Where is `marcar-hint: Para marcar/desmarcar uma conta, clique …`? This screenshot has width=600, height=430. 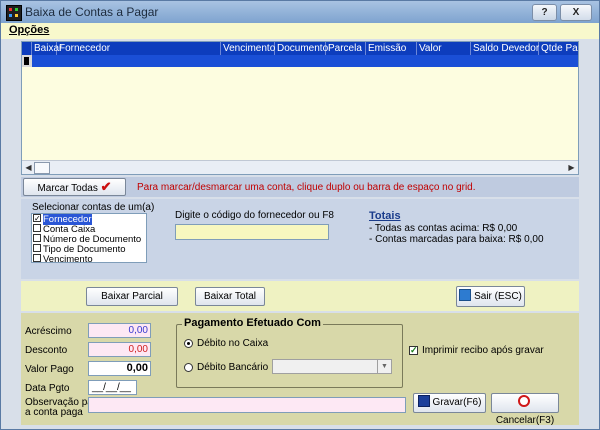
marcar-hint: Para marcar/desmarcar uma conta, clique … is located at coordinates (306, 187).